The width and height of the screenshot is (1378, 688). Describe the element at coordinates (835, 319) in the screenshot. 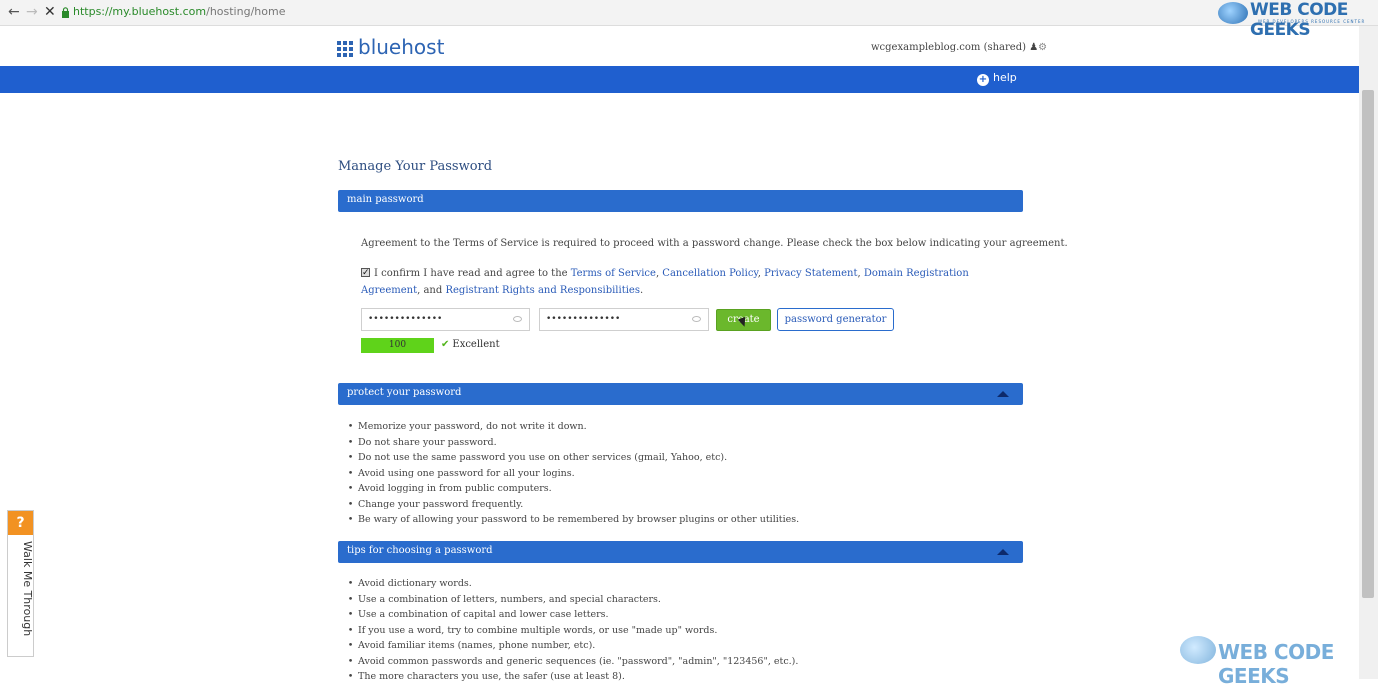

I see `password-generator-button: password generator` at that location.